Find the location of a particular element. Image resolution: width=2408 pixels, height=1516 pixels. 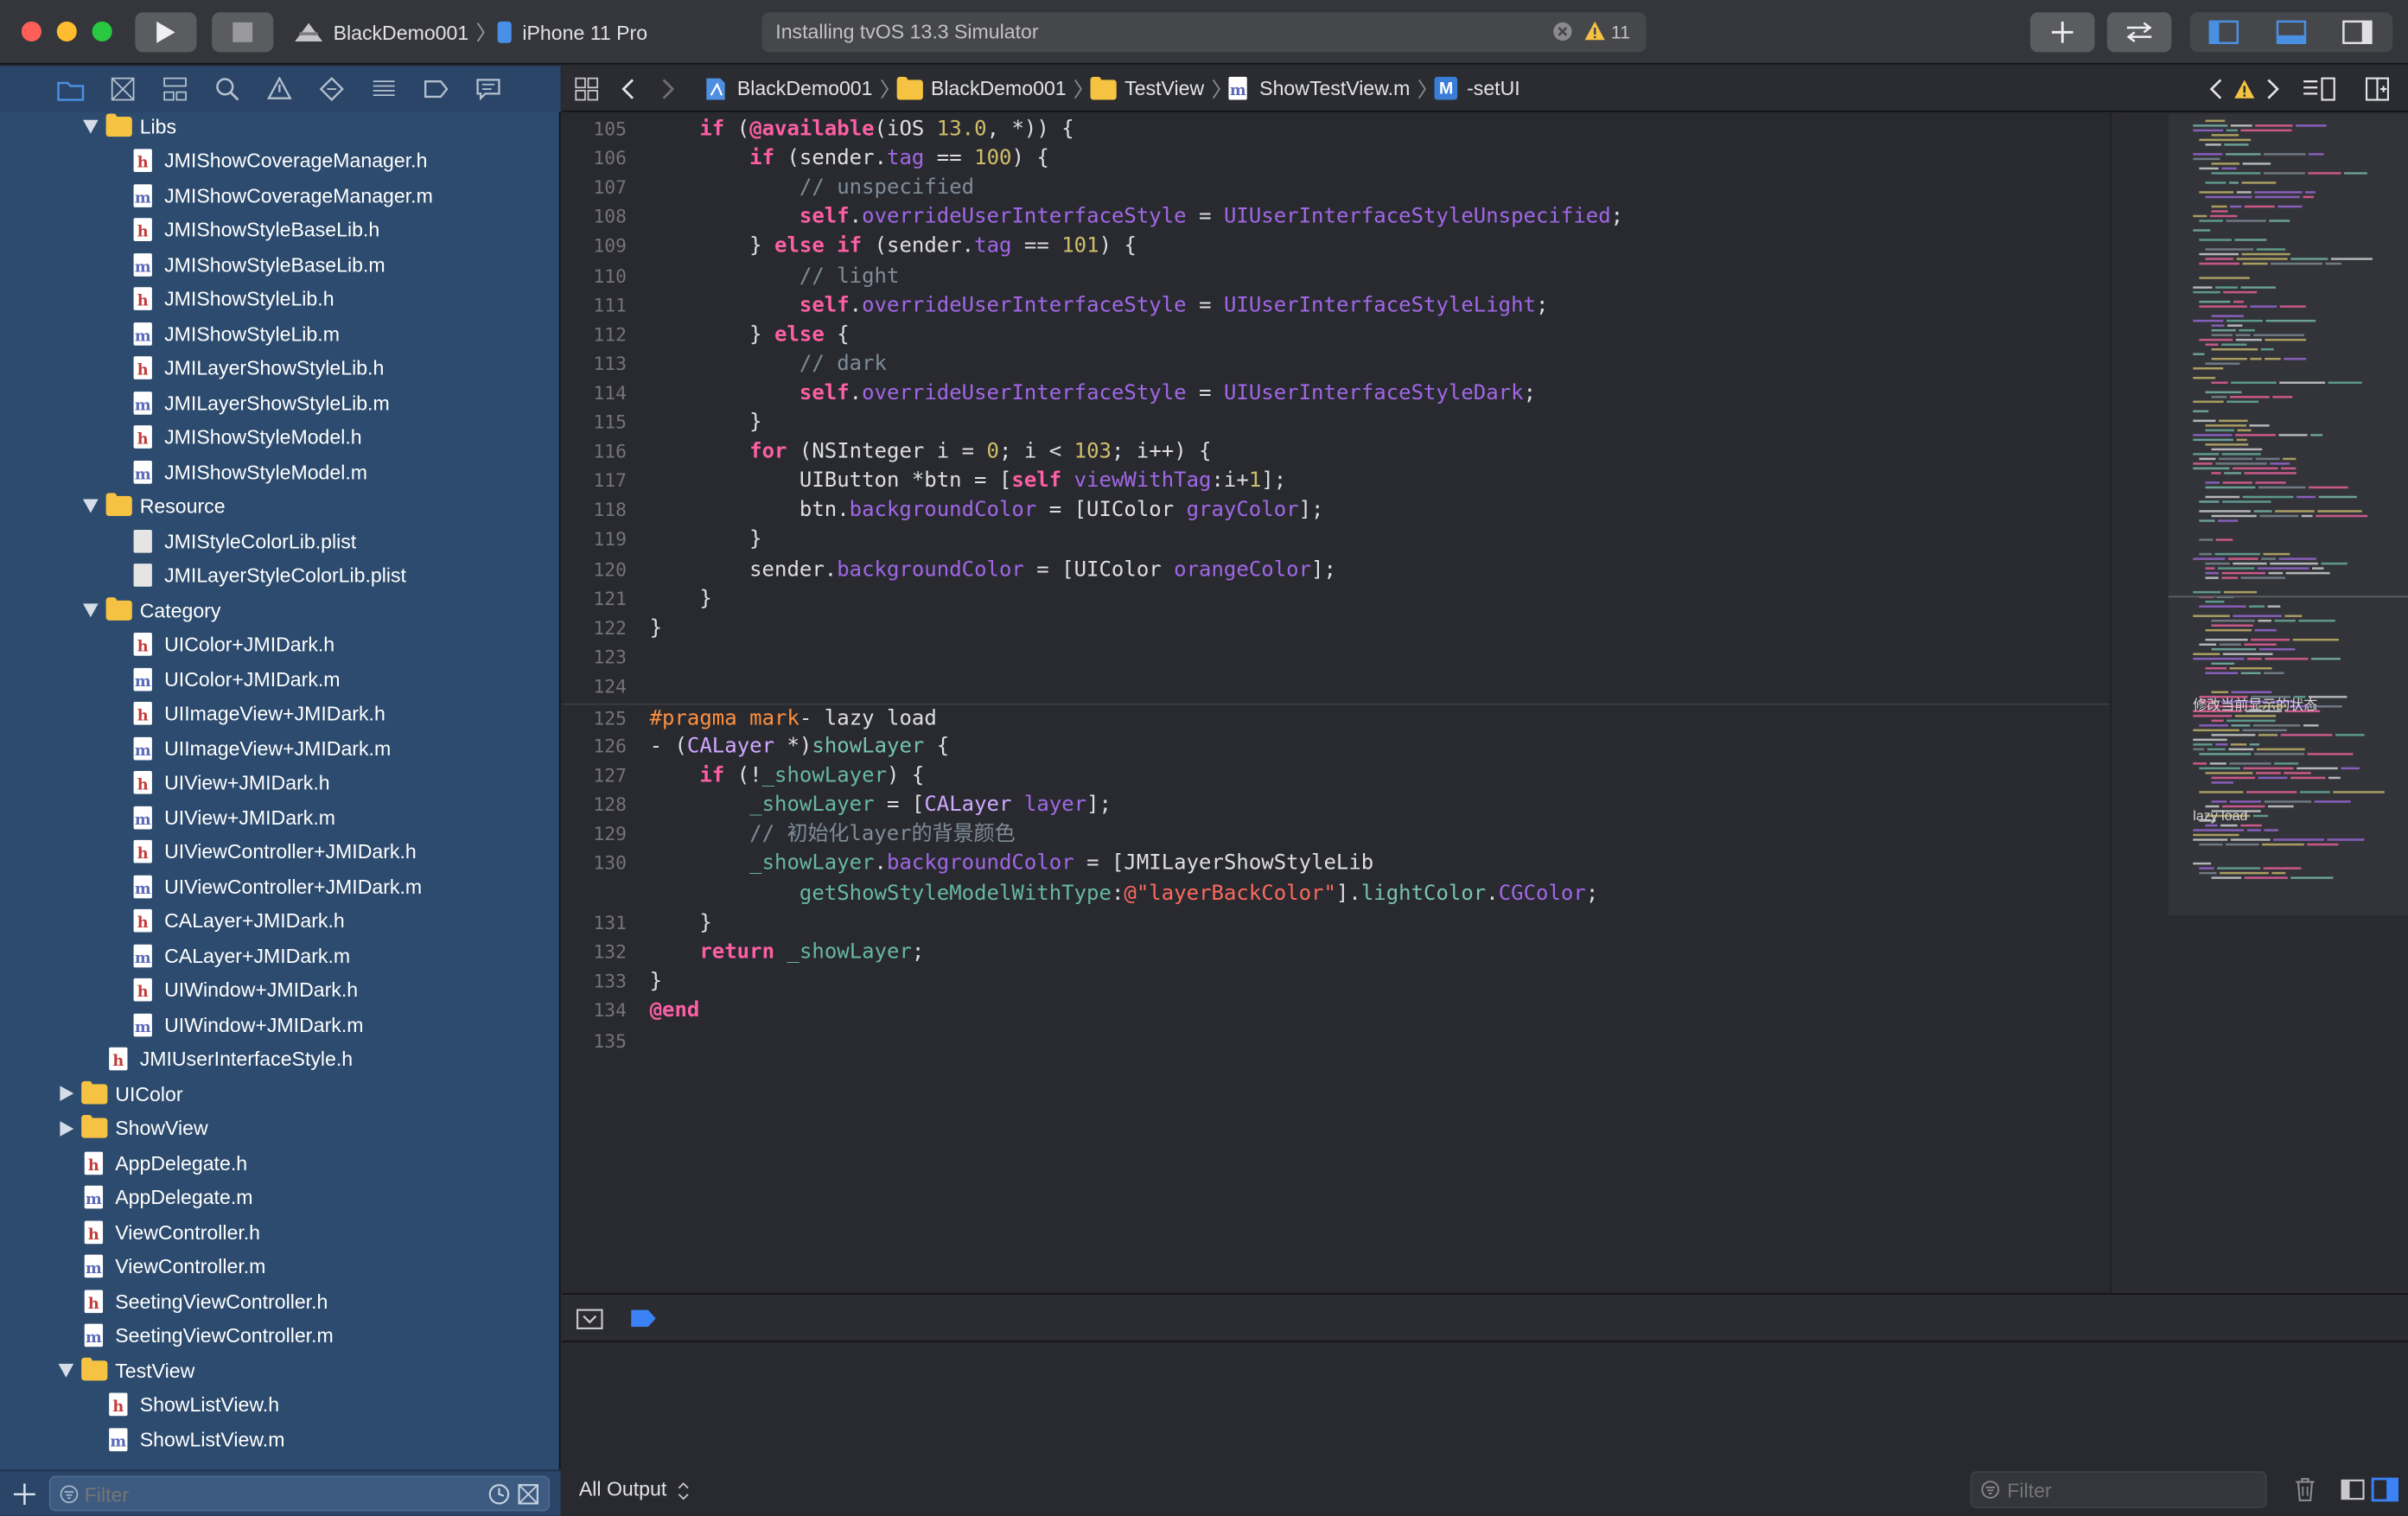

cancel-activity-icon is located at coordinates (1562, 32).